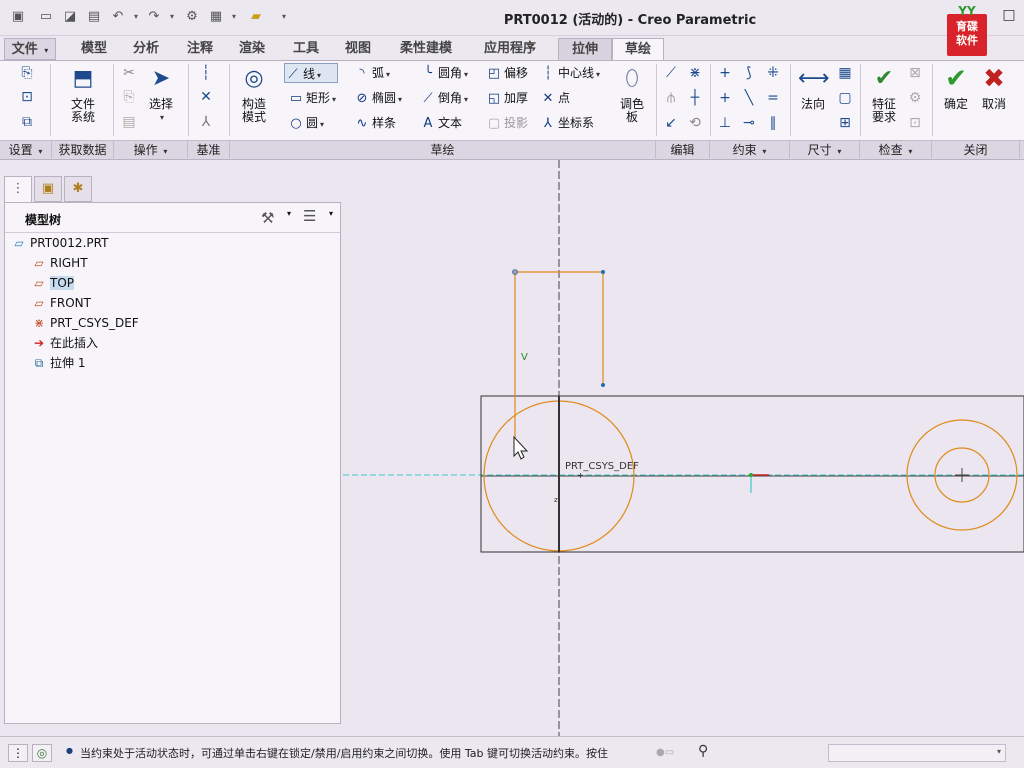 This screenshot has height=768, width=1024. What do you see at coordinates (845, 123) in the screenshot?
I see `baseline-icon: ⊞` at bounding box center [845, 123].